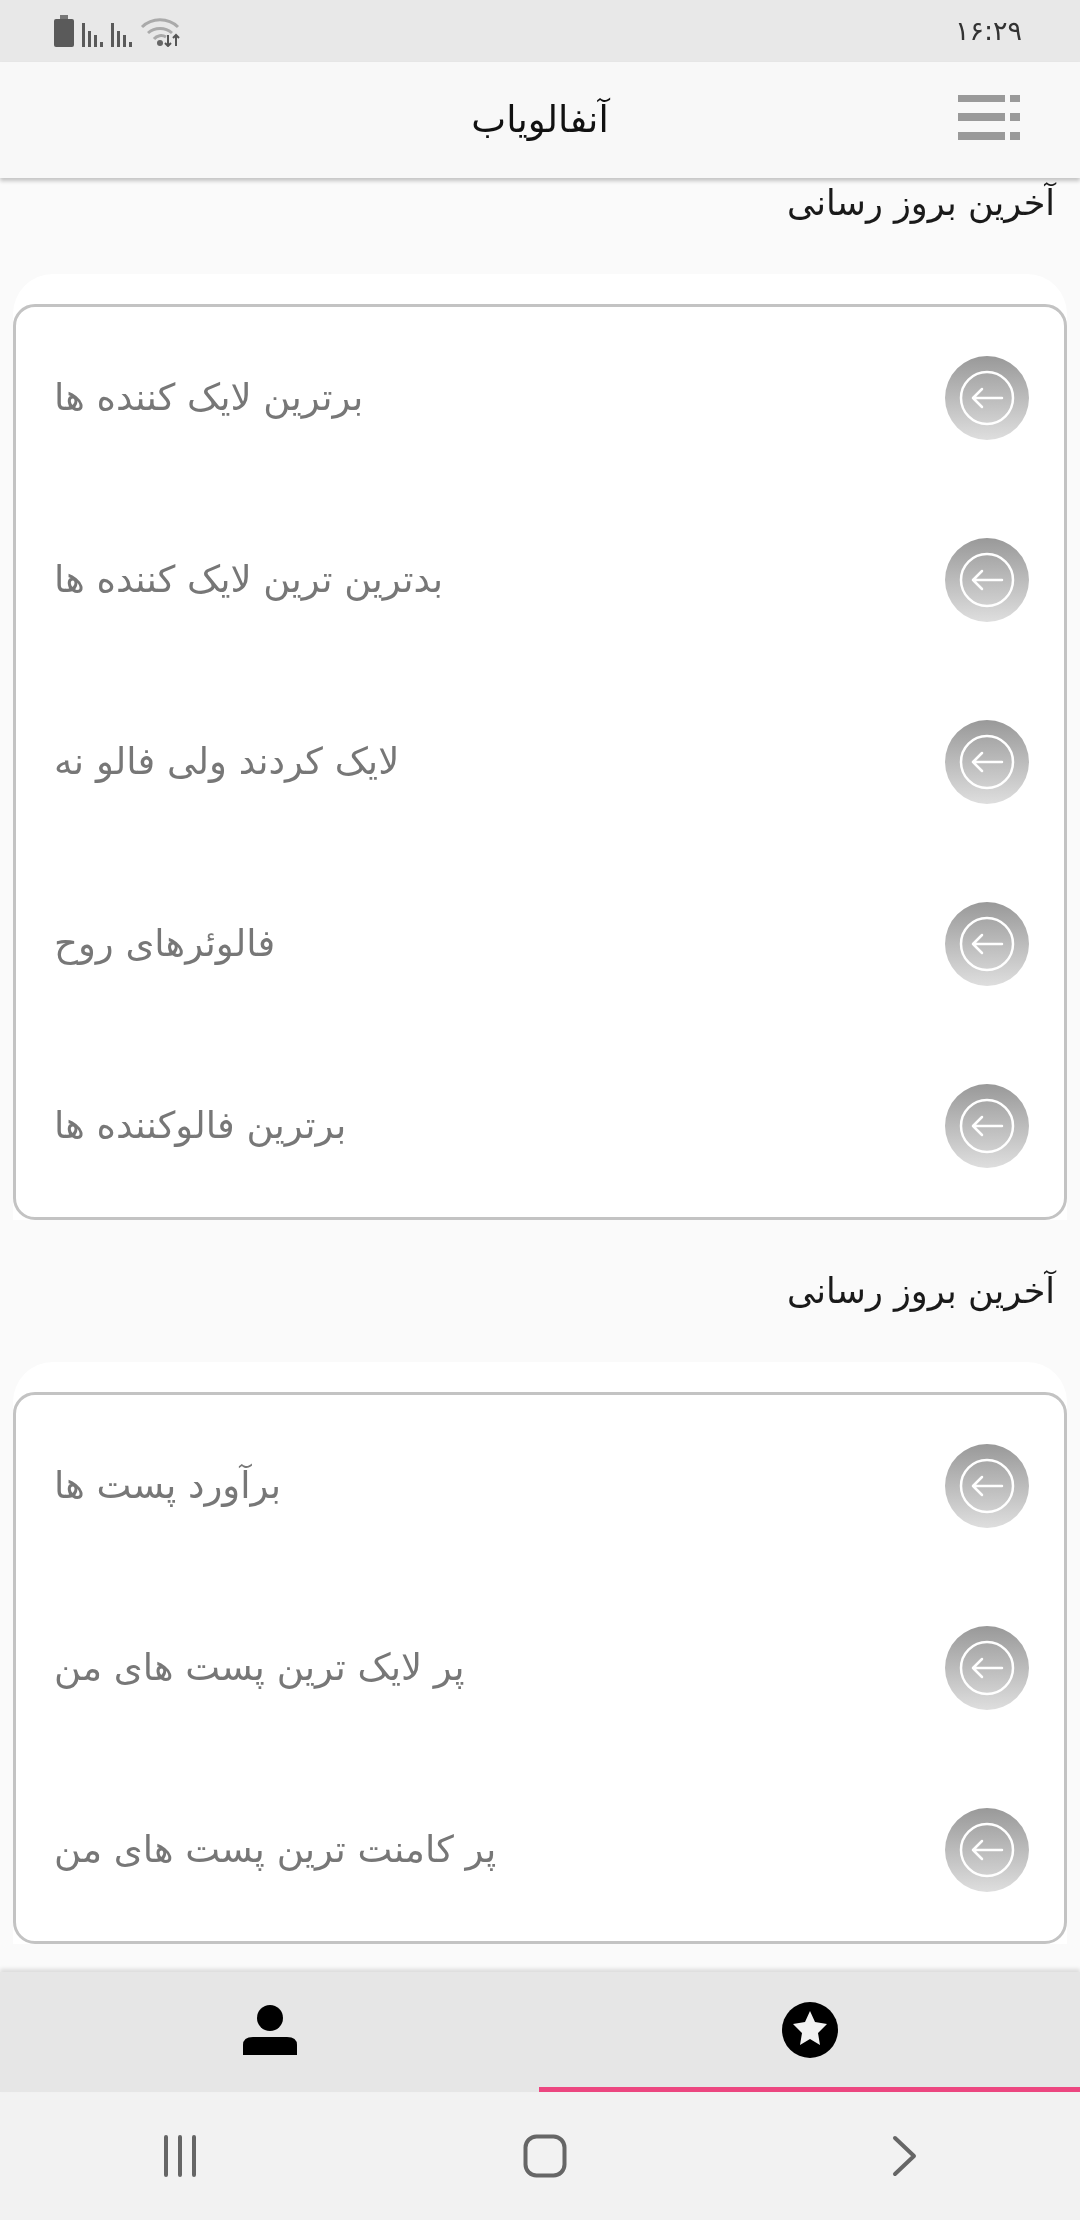  What do you see at coordinates (540, 398) in the screenshot?
I see `list-item: برترین لایک کننده ها` at bounding box center [540, 398].